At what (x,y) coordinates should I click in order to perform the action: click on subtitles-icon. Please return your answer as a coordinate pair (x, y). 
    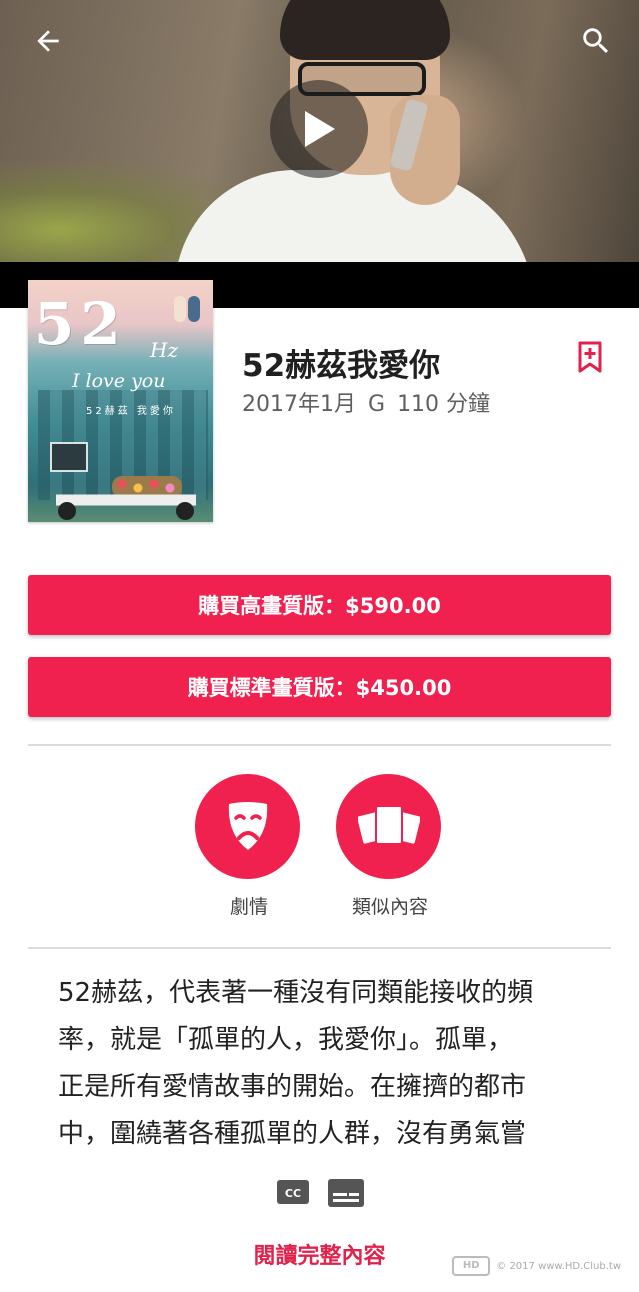
    Looking at the image, I should click on (346, 1193).